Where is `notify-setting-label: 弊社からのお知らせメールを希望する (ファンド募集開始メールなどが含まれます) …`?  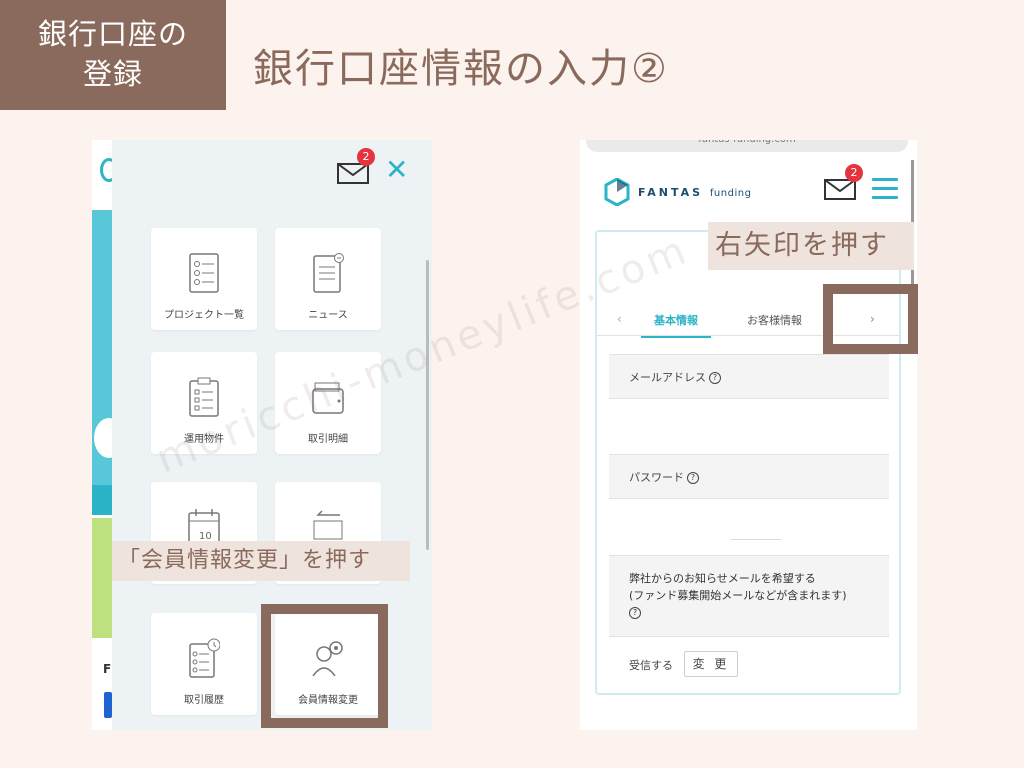 notify-setting-label: 弊社からのお知らせメールを希望する (ファンド募集開始メールなどが含まれます) … is located at coordinates (749, 596).